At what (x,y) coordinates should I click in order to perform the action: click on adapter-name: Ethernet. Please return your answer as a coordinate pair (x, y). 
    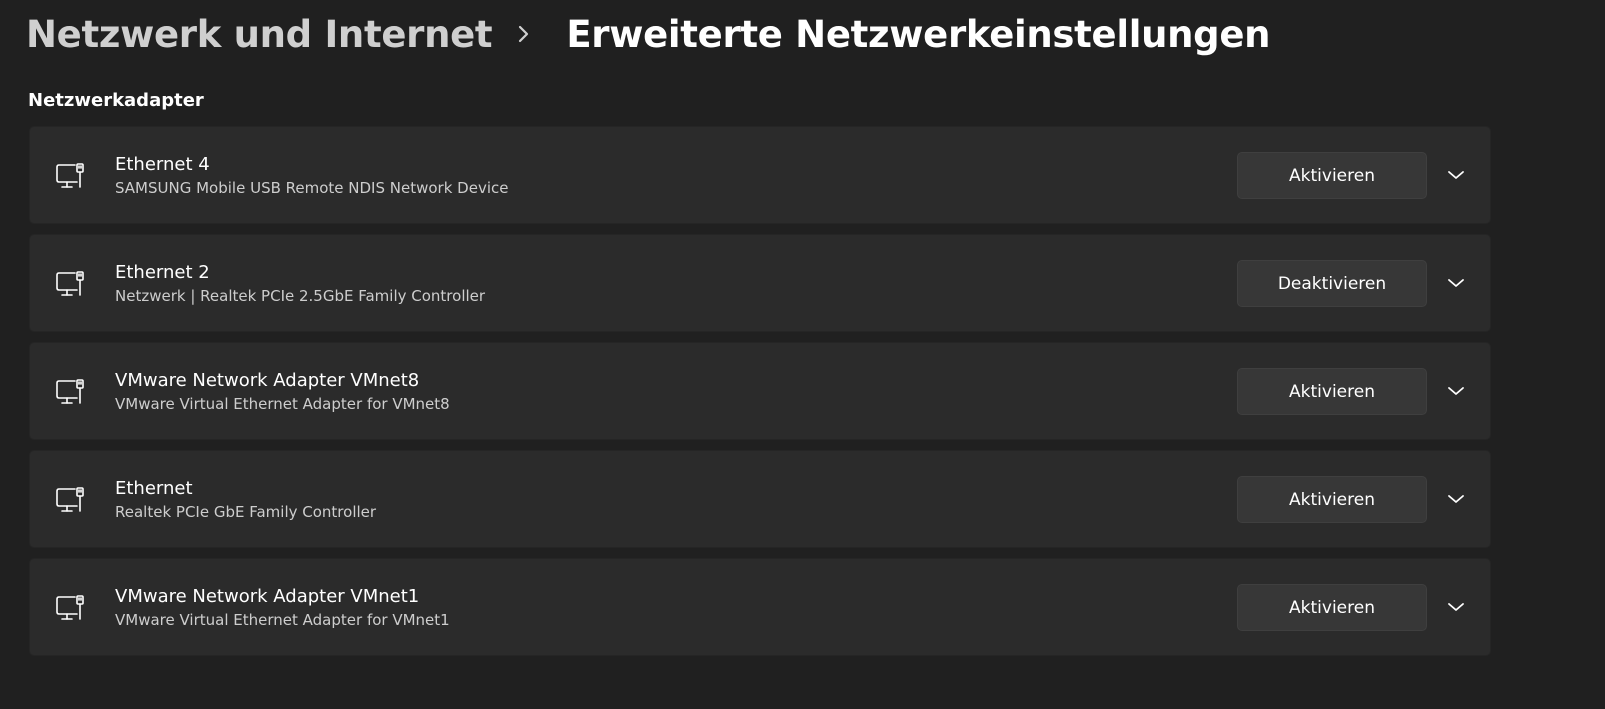
    Looking at the image, I should click on (154, 488).